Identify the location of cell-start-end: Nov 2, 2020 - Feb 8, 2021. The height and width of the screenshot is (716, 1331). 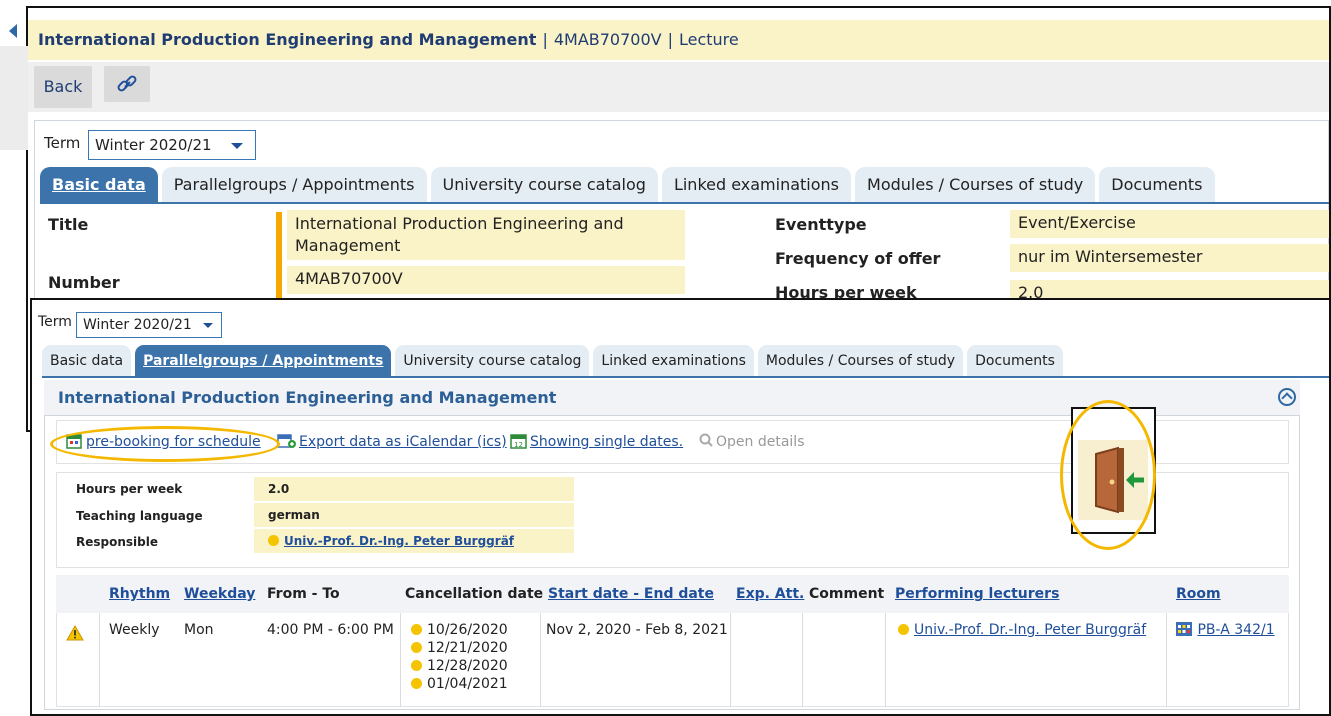
(637, 630).